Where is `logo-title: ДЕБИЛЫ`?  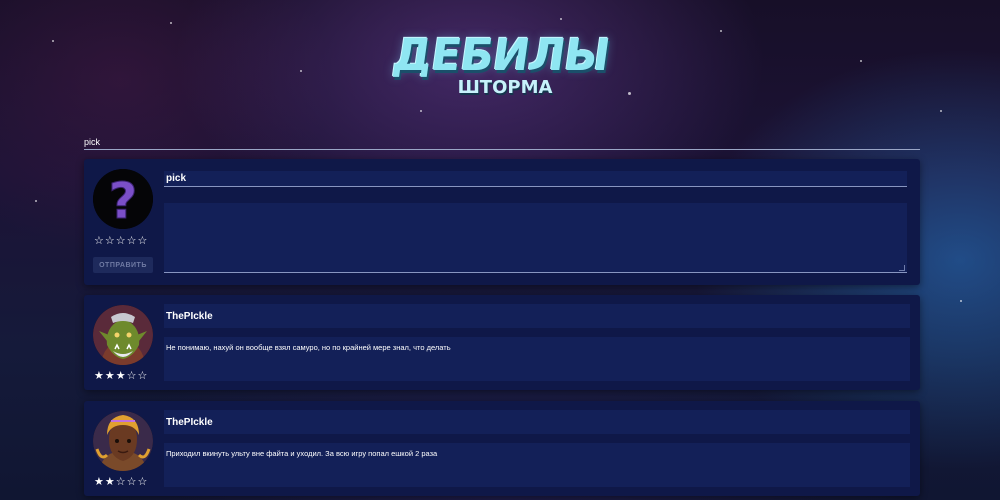 logo-title: ДЕБИЛЫ is located at coordinates (501, 55).